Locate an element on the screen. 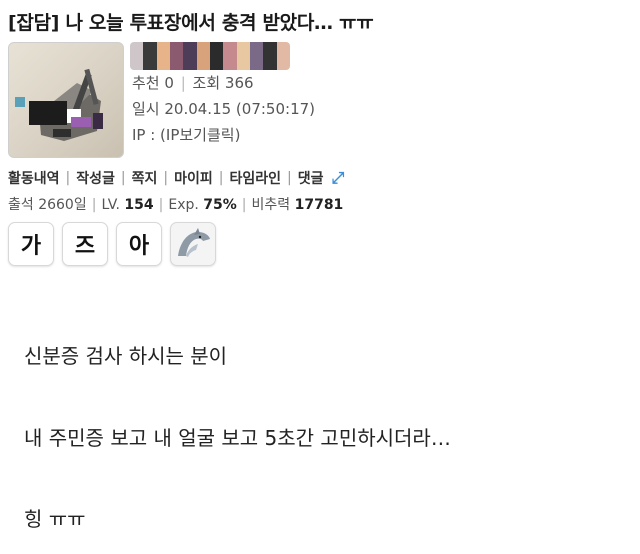 This screenshot has width=640, height=554. menu-mypi: 마이피 is located at coordinates (193, 178).